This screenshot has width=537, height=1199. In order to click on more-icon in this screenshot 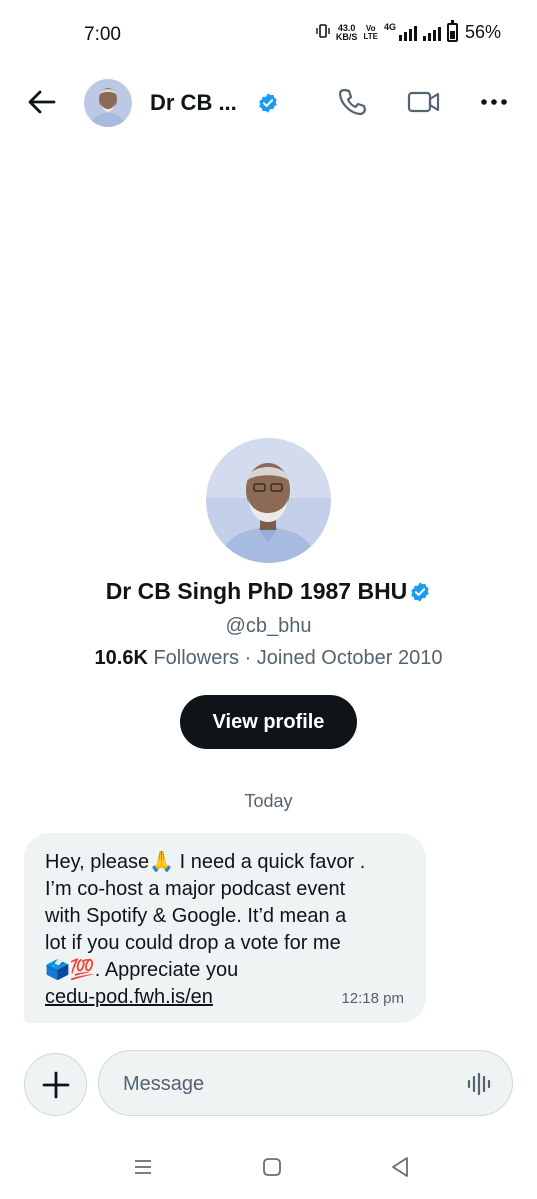, I will do `click(494, 102)`.